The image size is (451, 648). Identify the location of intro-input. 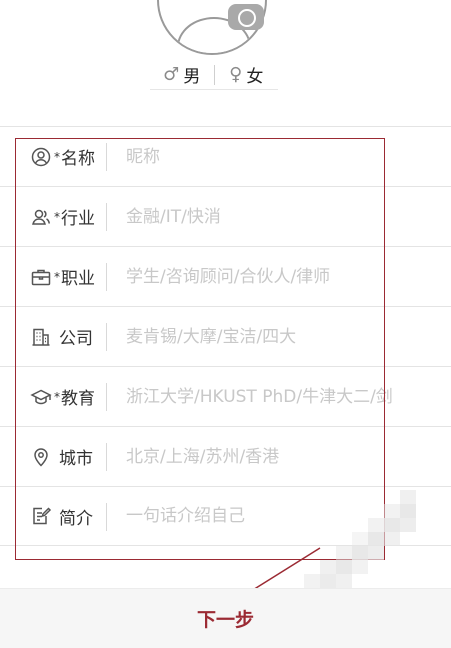
(288, 516).